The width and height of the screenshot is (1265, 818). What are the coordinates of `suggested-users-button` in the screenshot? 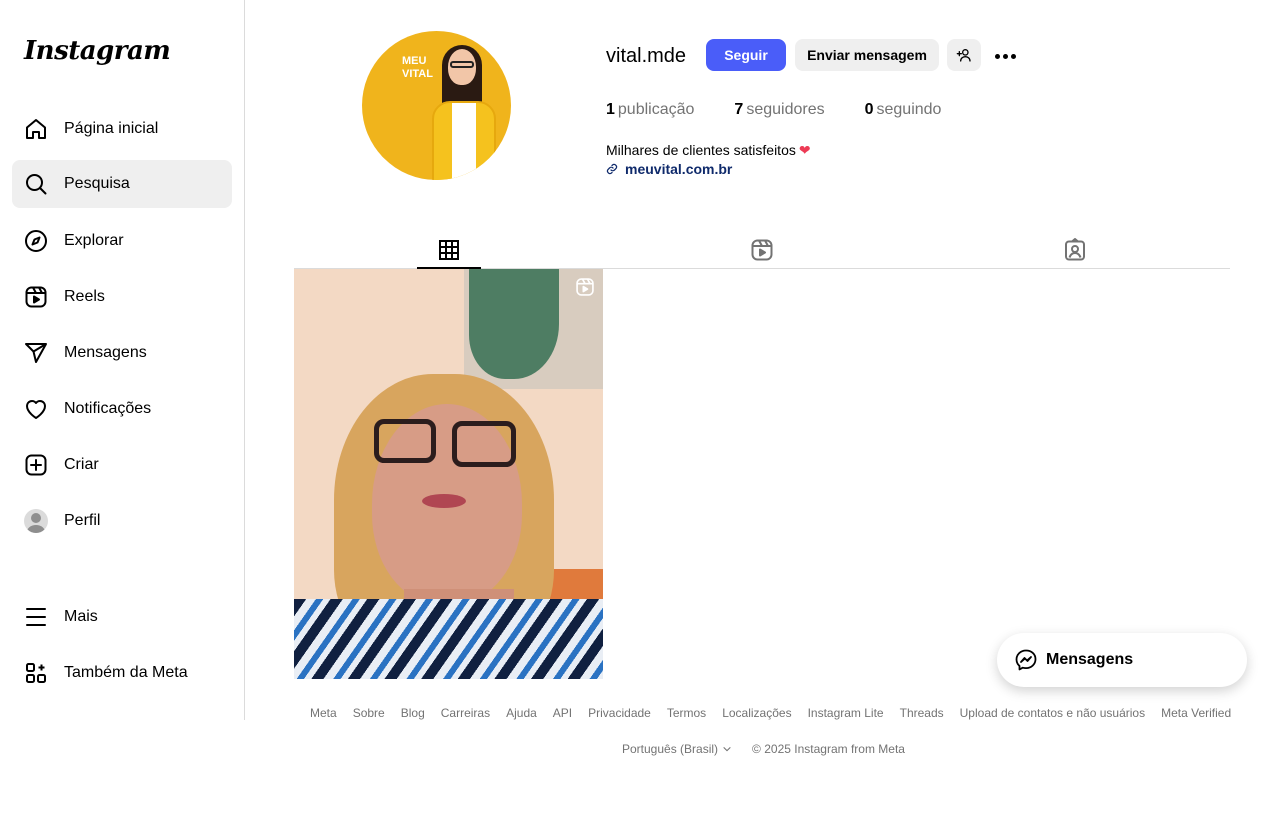 It's located at (964, 55).